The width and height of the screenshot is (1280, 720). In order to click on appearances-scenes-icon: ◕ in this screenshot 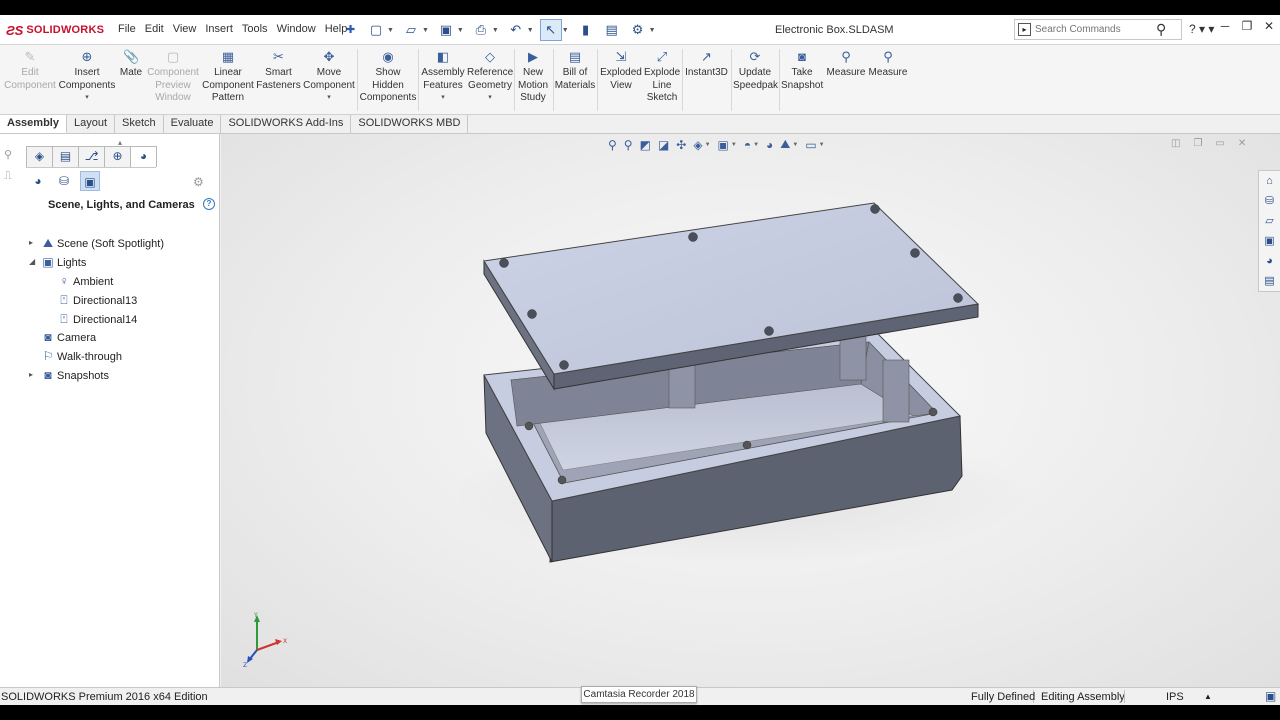, I will do `click(1269, 261)`.